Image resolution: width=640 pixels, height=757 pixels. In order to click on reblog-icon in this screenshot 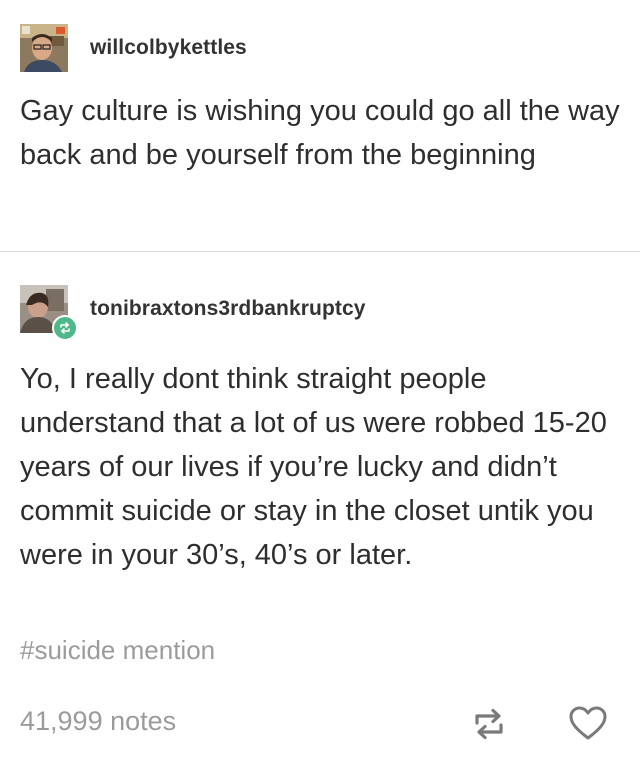, I will do `click(489, 724)`.